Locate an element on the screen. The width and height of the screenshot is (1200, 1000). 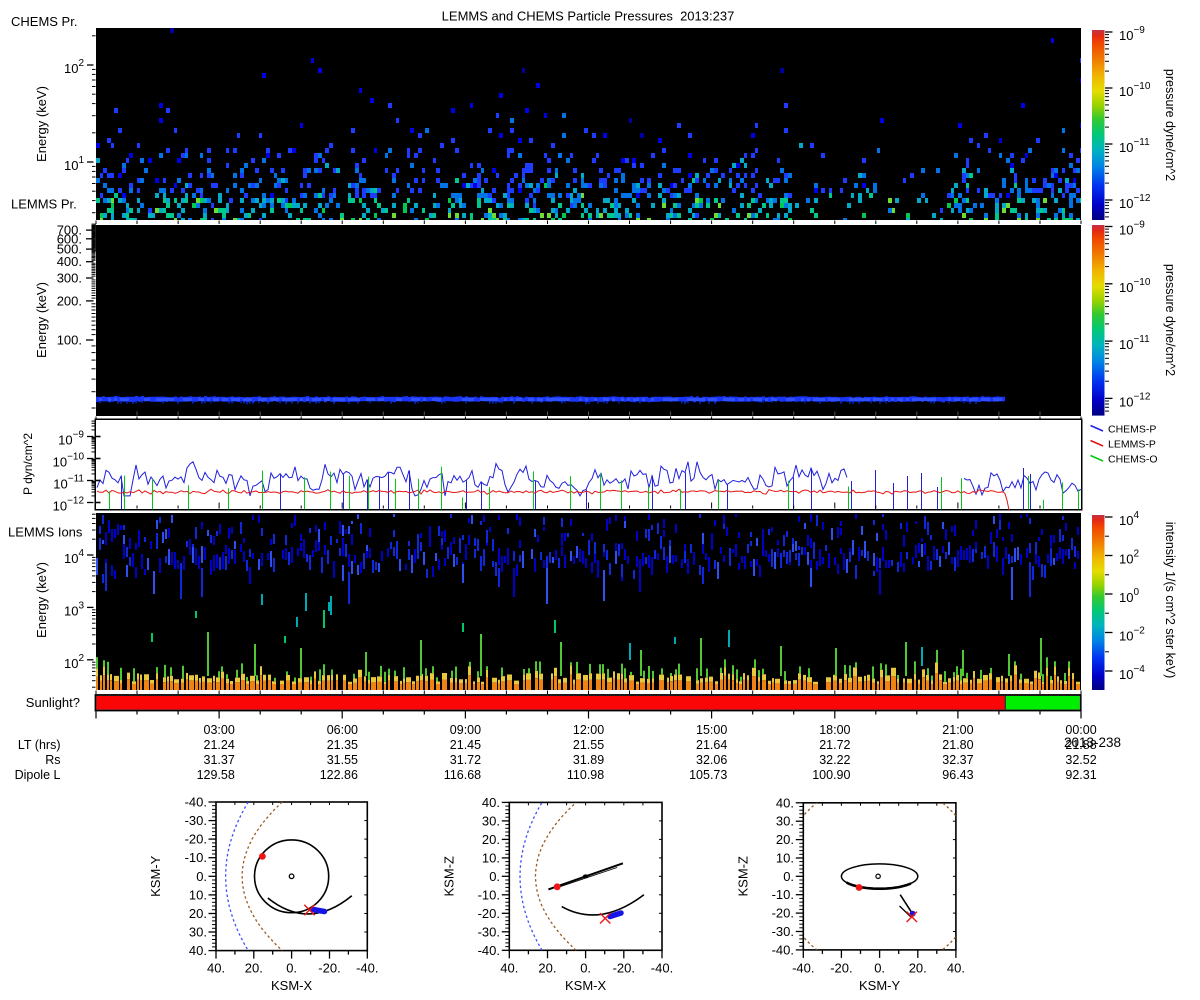
svg-text: 21.64 is located at coordinates (711, 745).